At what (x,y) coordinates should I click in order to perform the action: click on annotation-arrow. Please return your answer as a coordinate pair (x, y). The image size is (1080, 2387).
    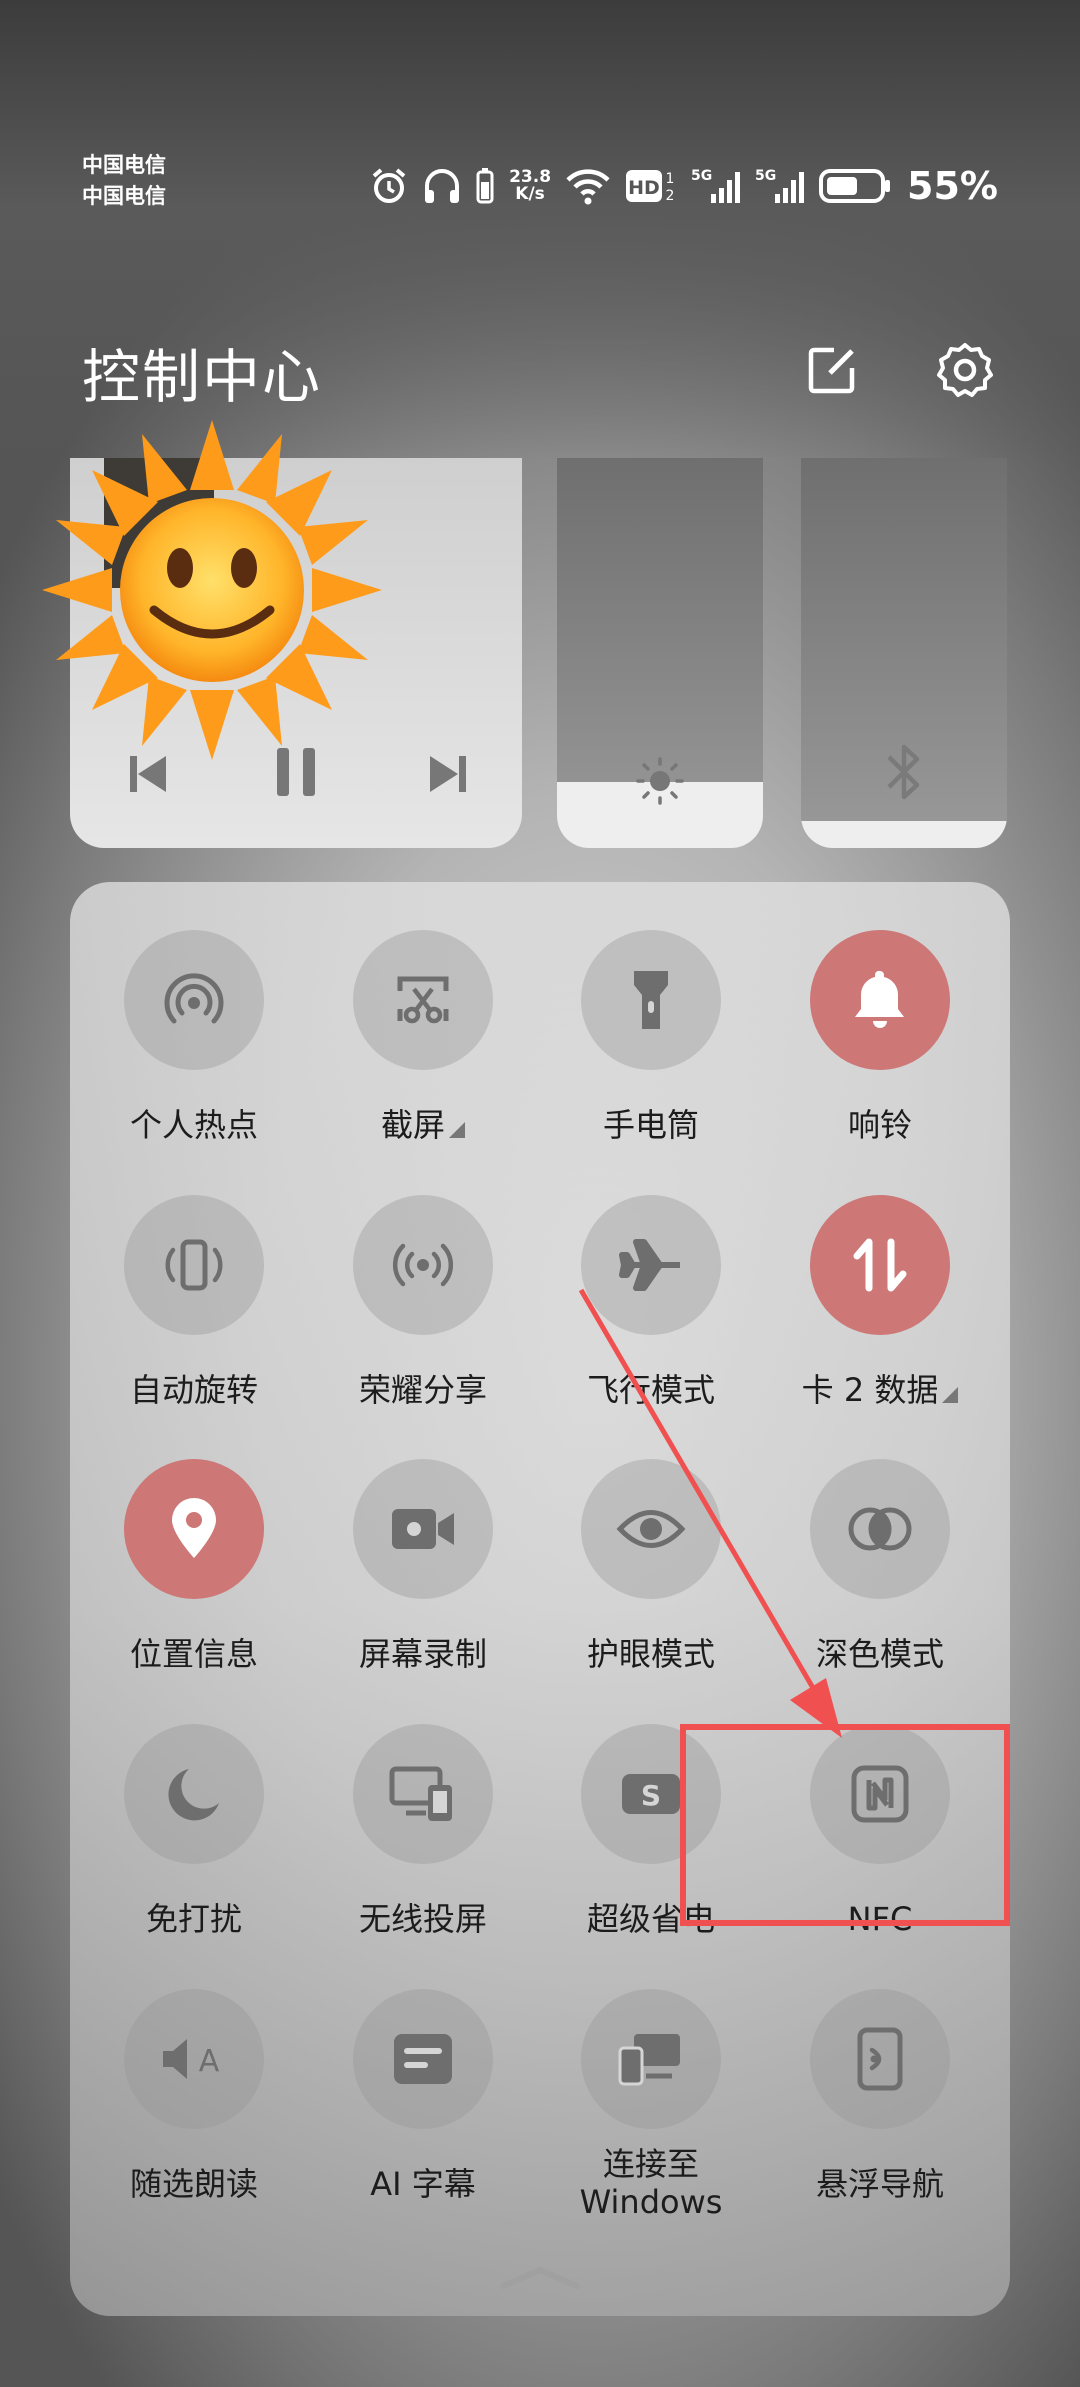
    Looking at the image, I should click on (710, 1513).